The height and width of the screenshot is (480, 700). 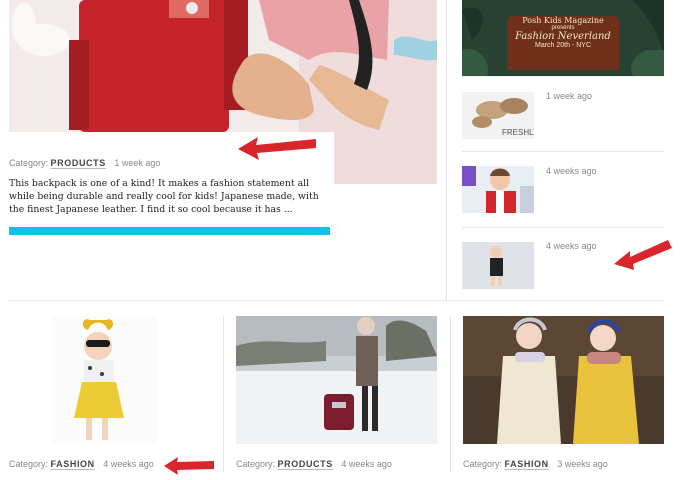 I want to click on sidebar-thumb-boy, so click(x=498, y=189).